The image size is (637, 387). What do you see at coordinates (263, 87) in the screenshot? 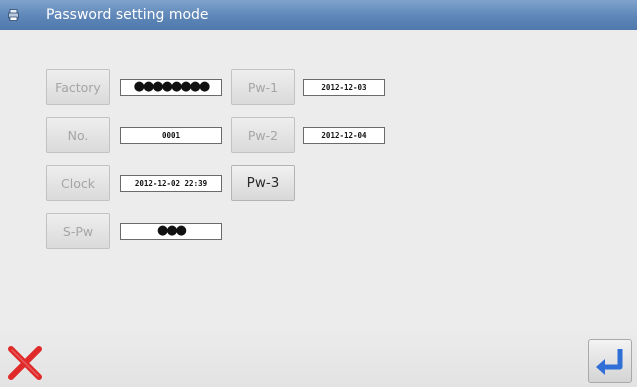
I see `pw-1-button: Pw-1` at bounding box center [263, 87].